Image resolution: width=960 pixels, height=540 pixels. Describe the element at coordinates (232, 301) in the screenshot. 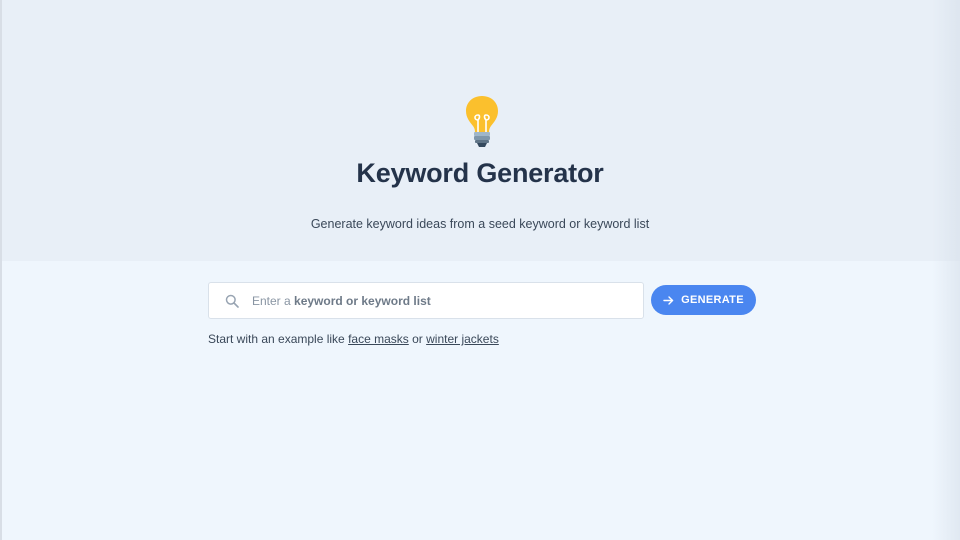

I see `search-icon` at that location.